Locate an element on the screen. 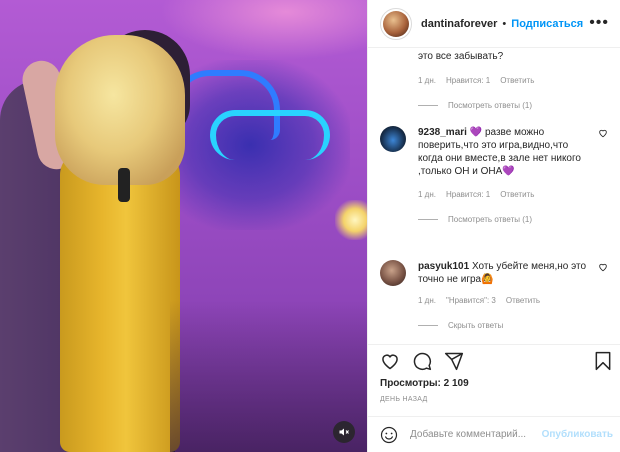  mute-button is located at coordinates (344, 432).